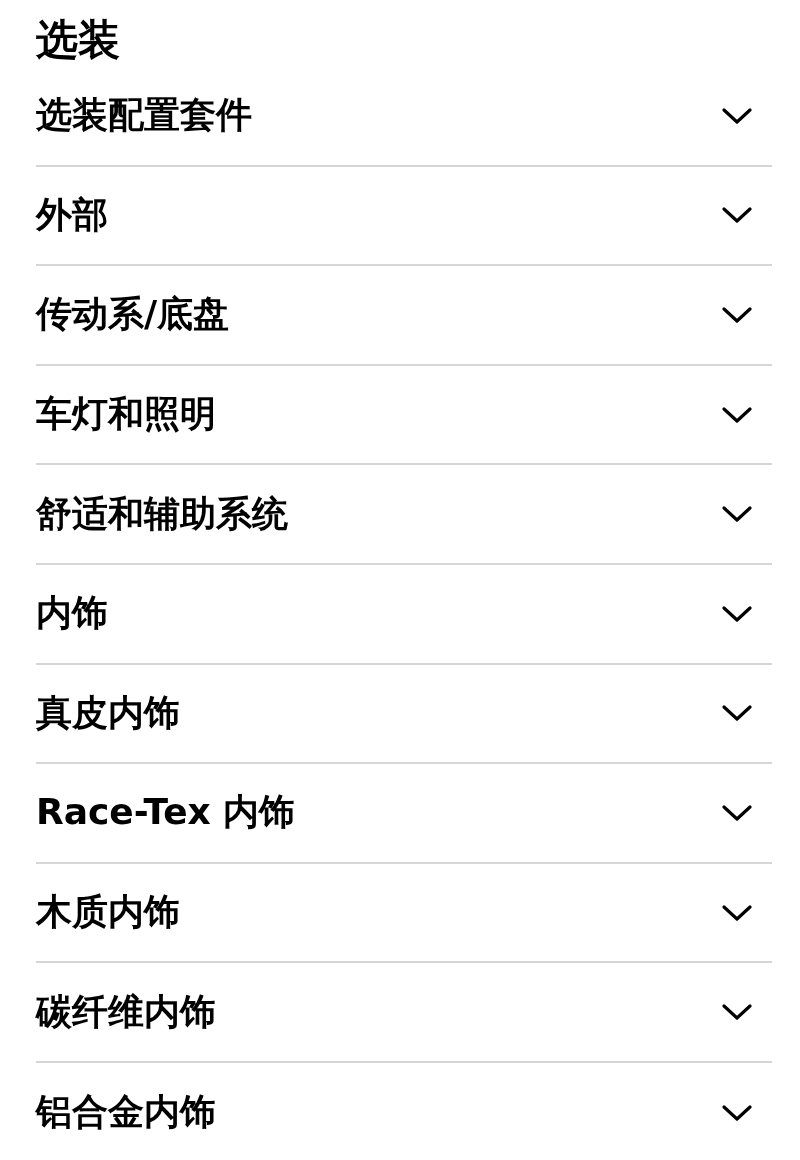 The width and height of the screenshot is (800, 1160). Describe the element at coordinates (404, 1111) in the screenshot. I see `accordion-item: 铝合金内饰` at that location.